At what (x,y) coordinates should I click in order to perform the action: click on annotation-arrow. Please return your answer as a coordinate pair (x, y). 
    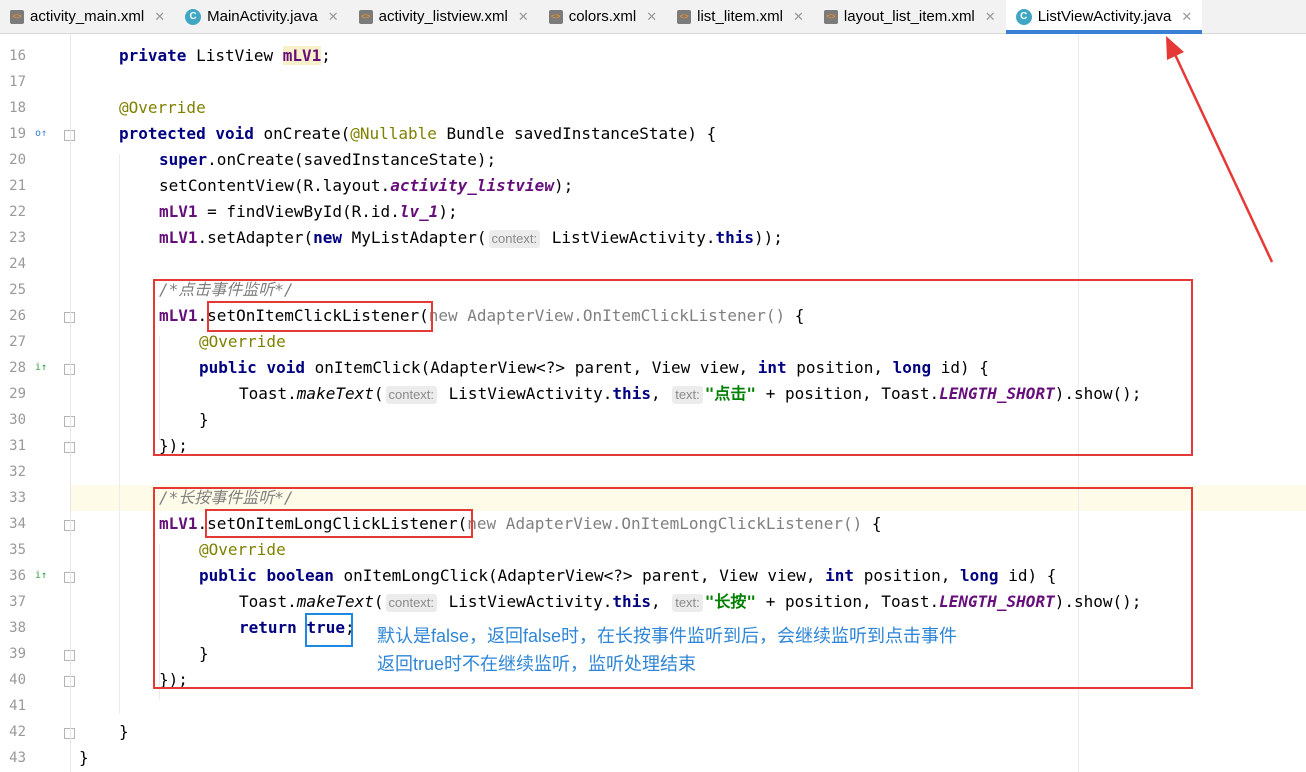
    Looking at the image, I should click on (1220, 149).